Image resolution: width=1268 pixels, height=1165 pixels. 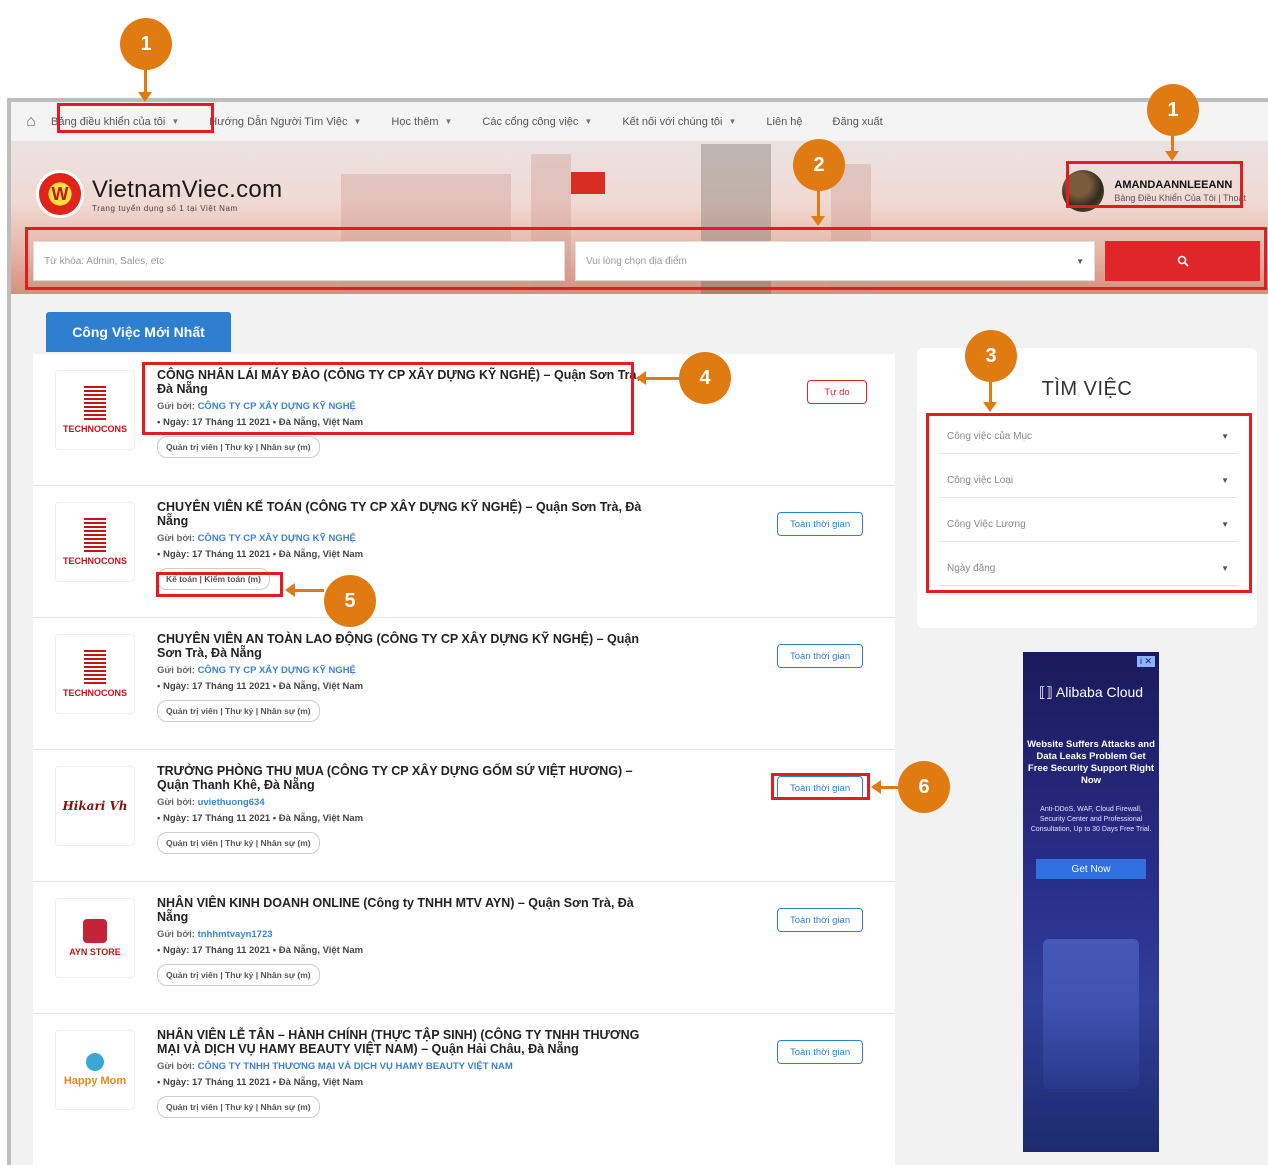 I want to click on poster-link: uviethuong634, so click(x=231, y=802).